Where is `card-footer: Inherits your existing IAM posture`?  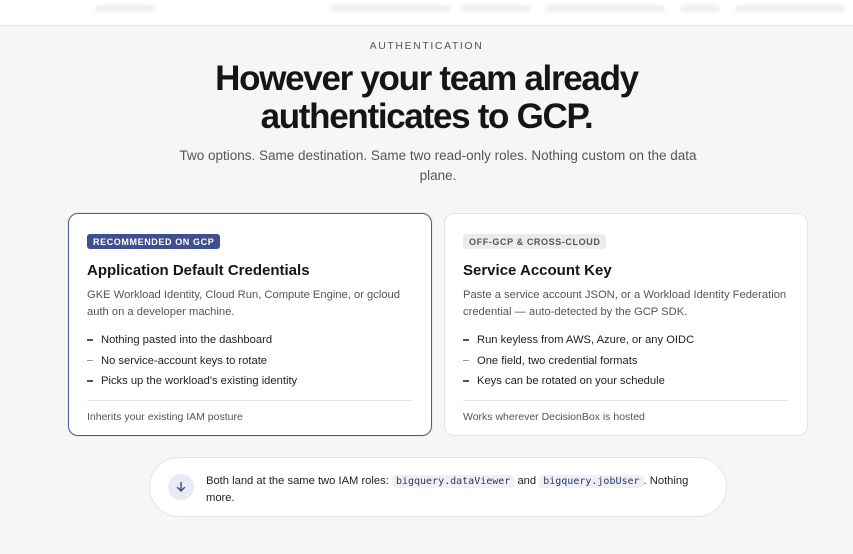
card-footer: Inherits your existing IAM posture is located at coordinates (165, 417).